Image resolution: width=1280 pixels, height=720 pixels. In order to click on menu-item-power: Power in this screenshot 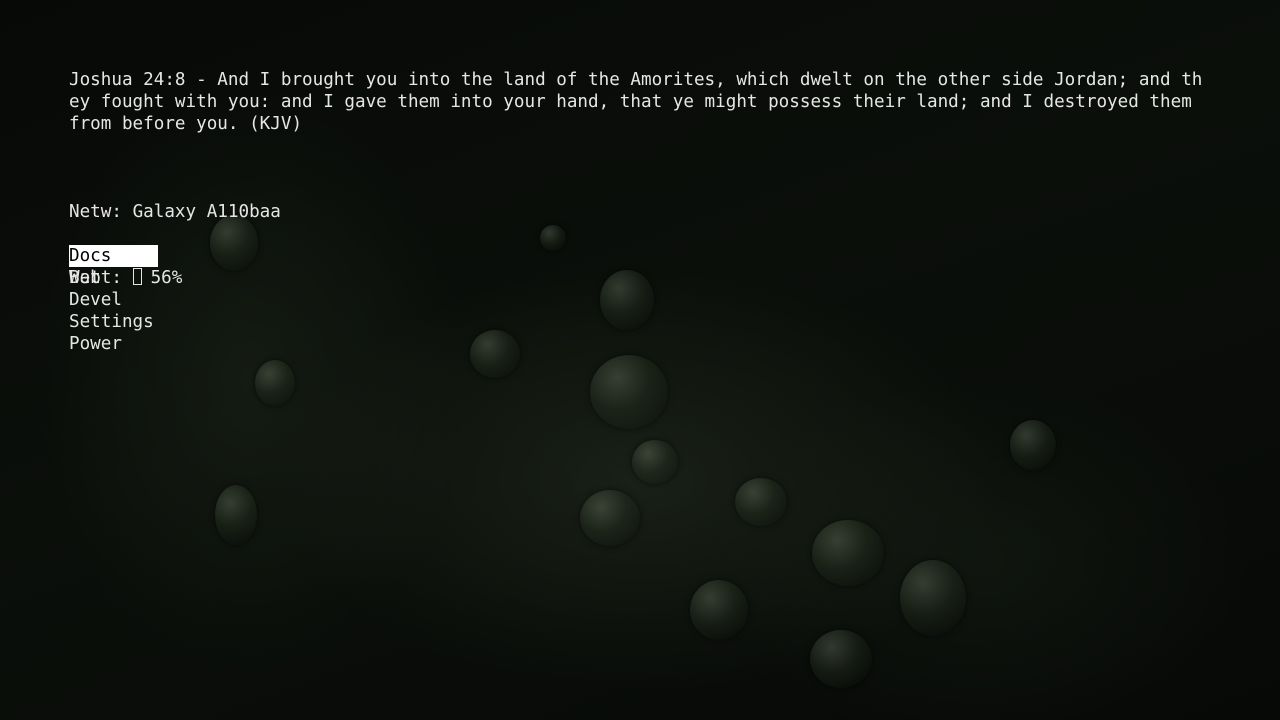, I will do `click(113, 344)`.